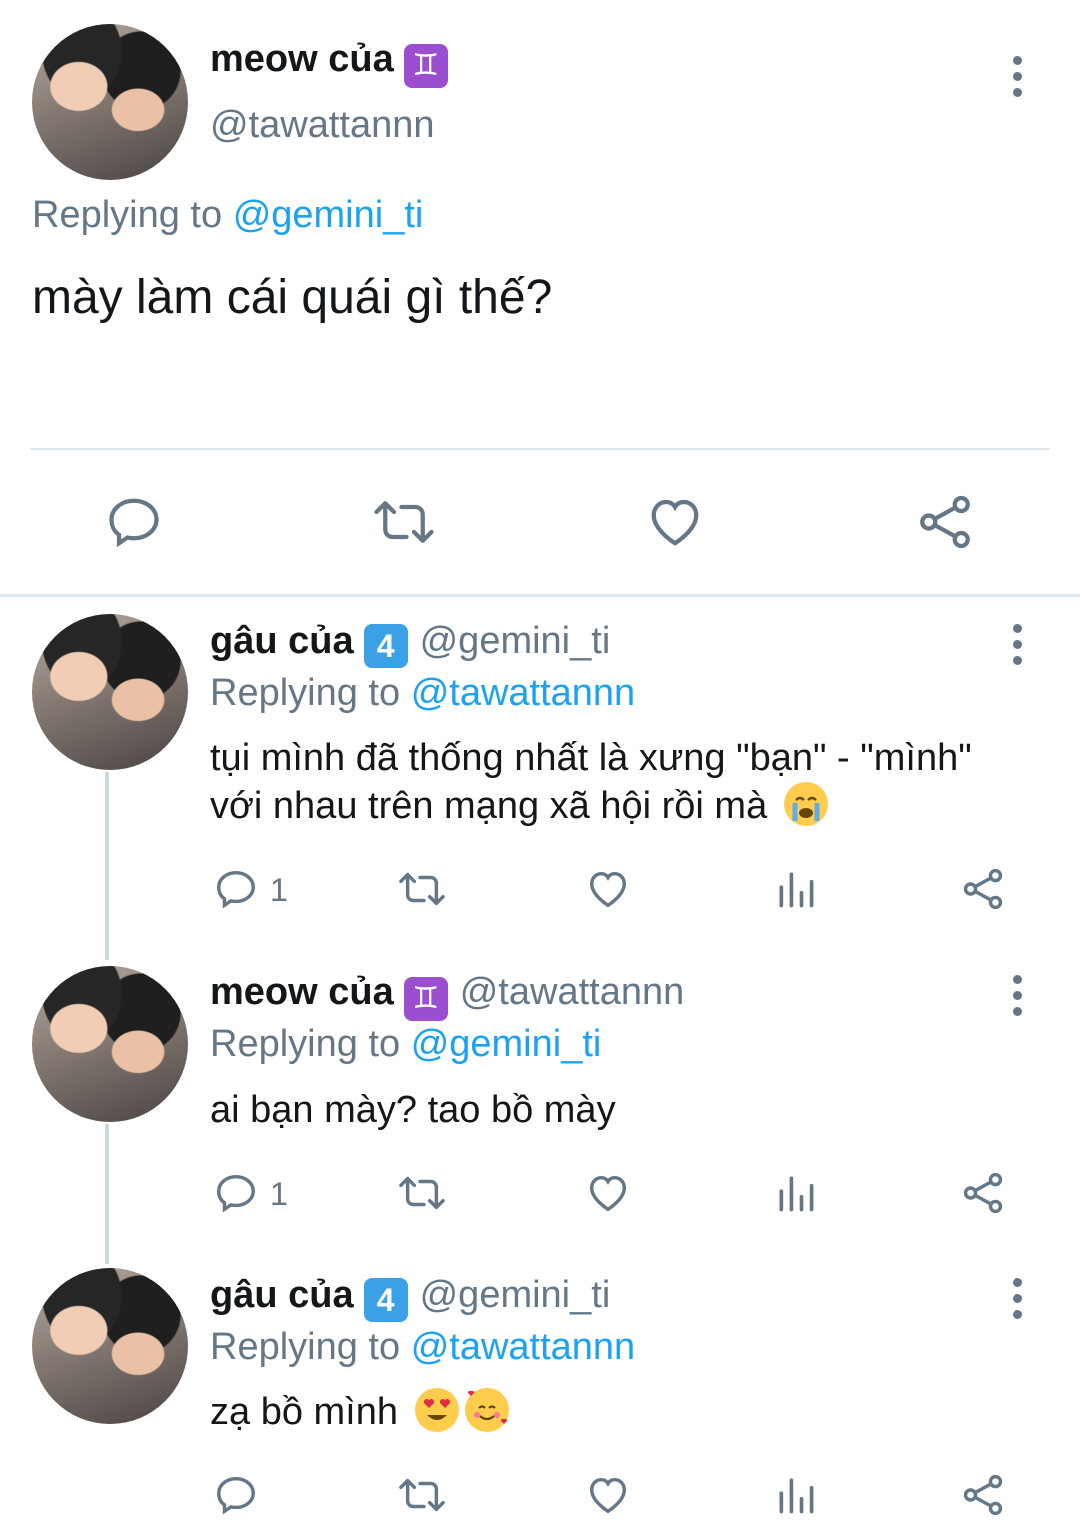 This screenshot has width=1080, height=1536. What do you see at coordinates (486, 1410) in the screenshot?
I see `smiling-hearts-emoji-icon` at bounding box center [486, 1410].